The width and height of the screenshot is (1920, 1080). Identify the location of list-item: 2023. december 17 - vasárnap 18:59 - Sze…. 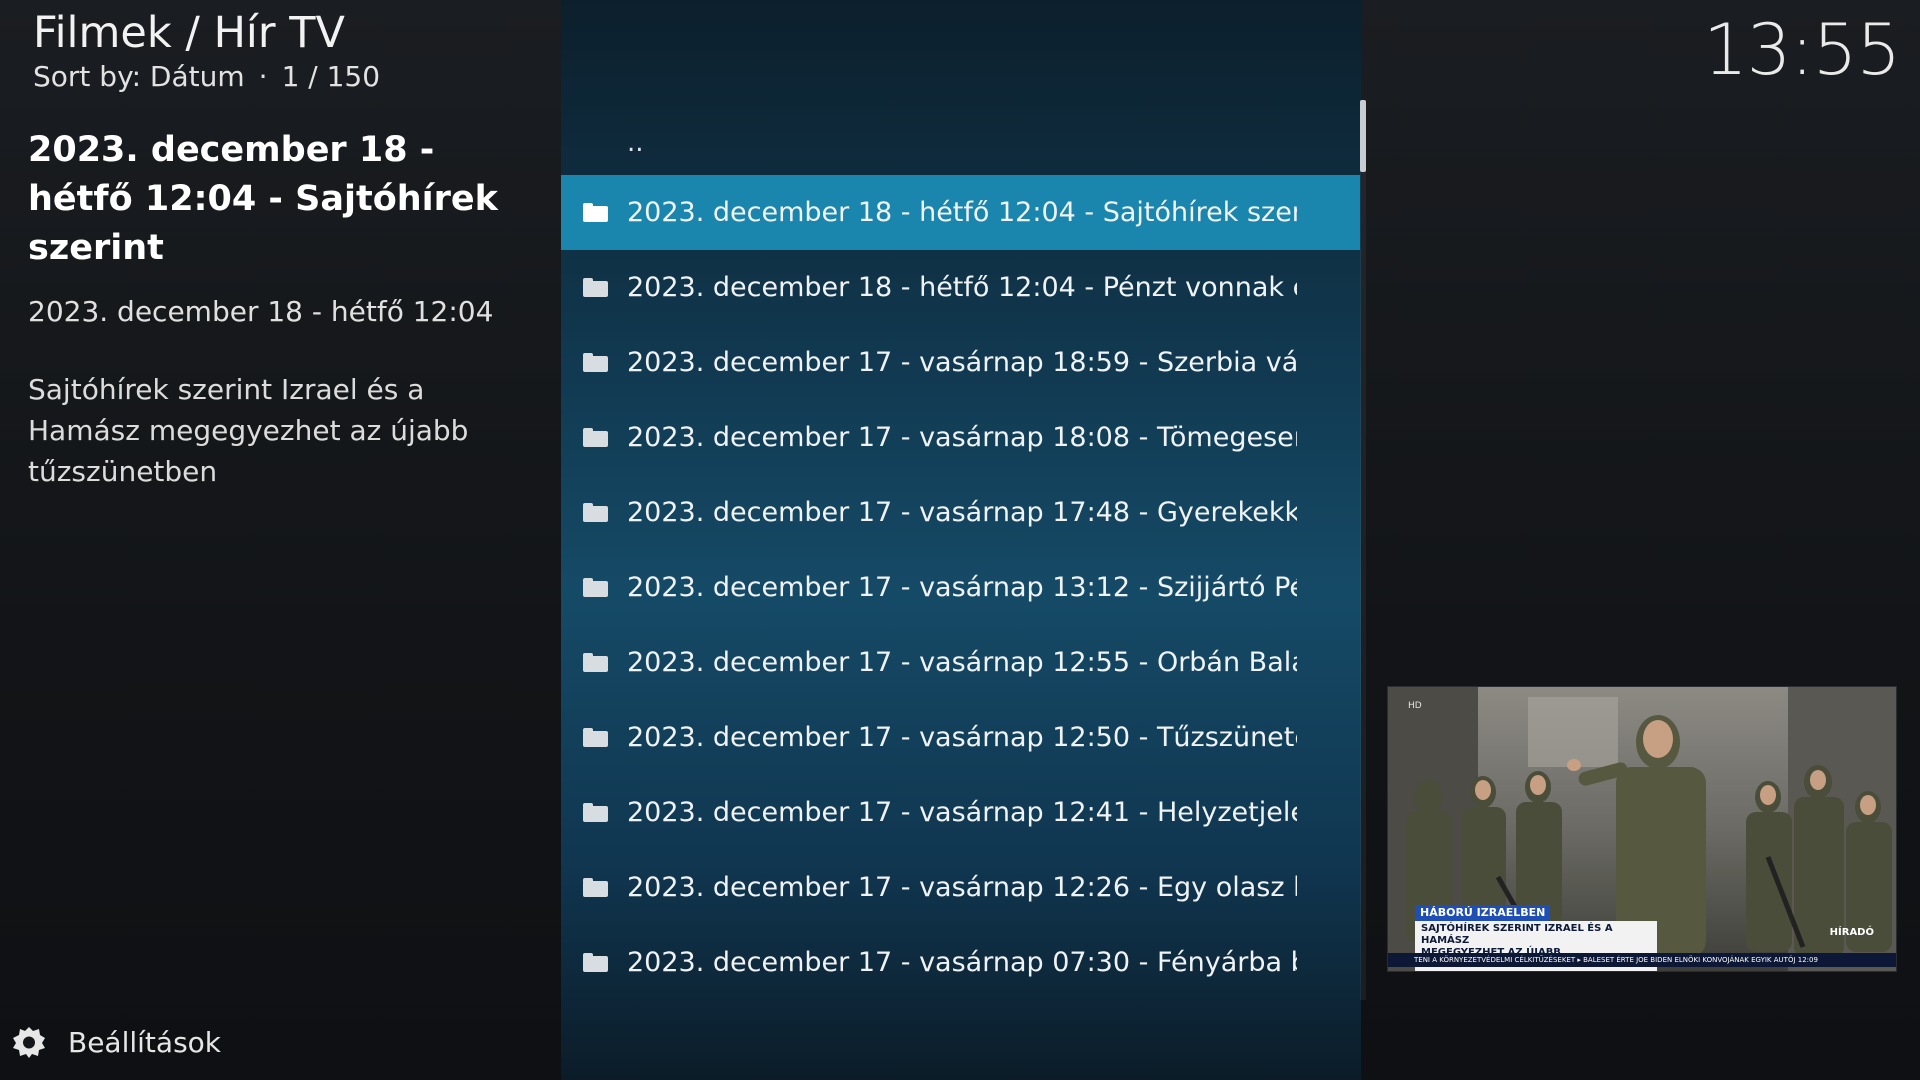
(960, 362).